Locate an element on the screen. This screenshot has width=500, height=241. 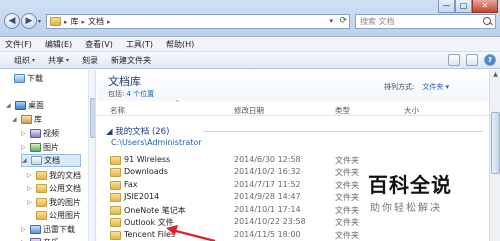
nav-item-label: 文档 is located at coordinates (52, 160).